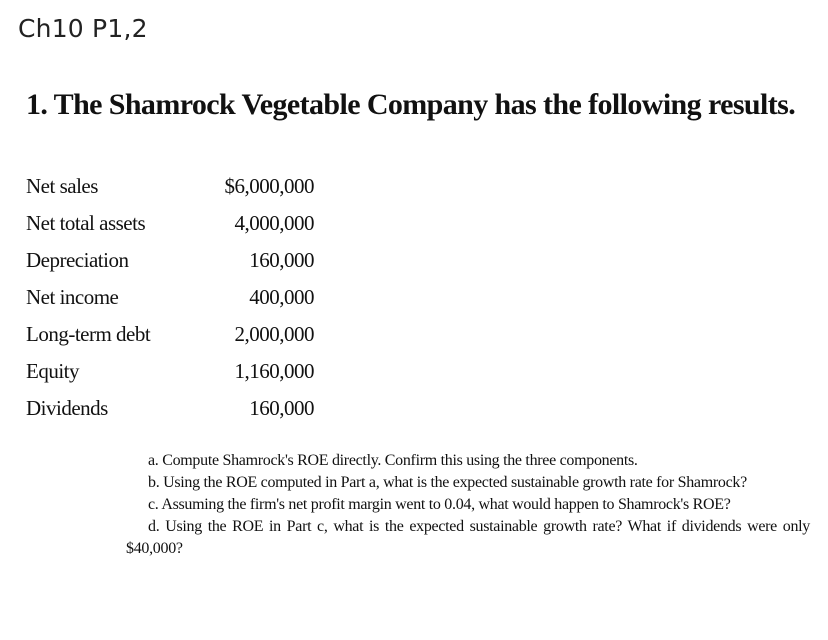 The image size is (828, 640). What do you see at coordinates (274, 334) in the screenshot?
I see `row-value: 2,000,000` at bounding box center [274, 334].